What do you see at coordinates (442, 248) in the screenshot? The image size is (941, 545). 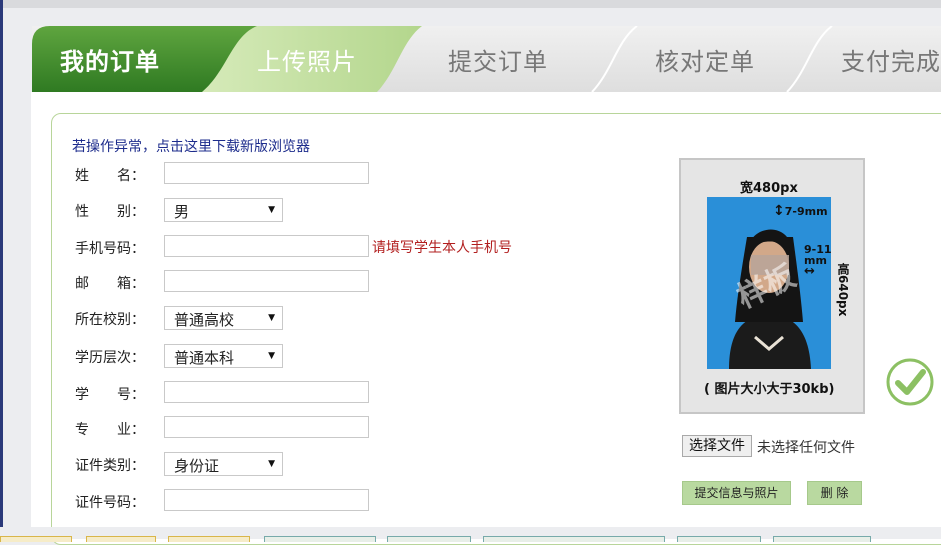 I see `phone-hint: 请填写学生本人手机号` at bounding box center [442, 248].